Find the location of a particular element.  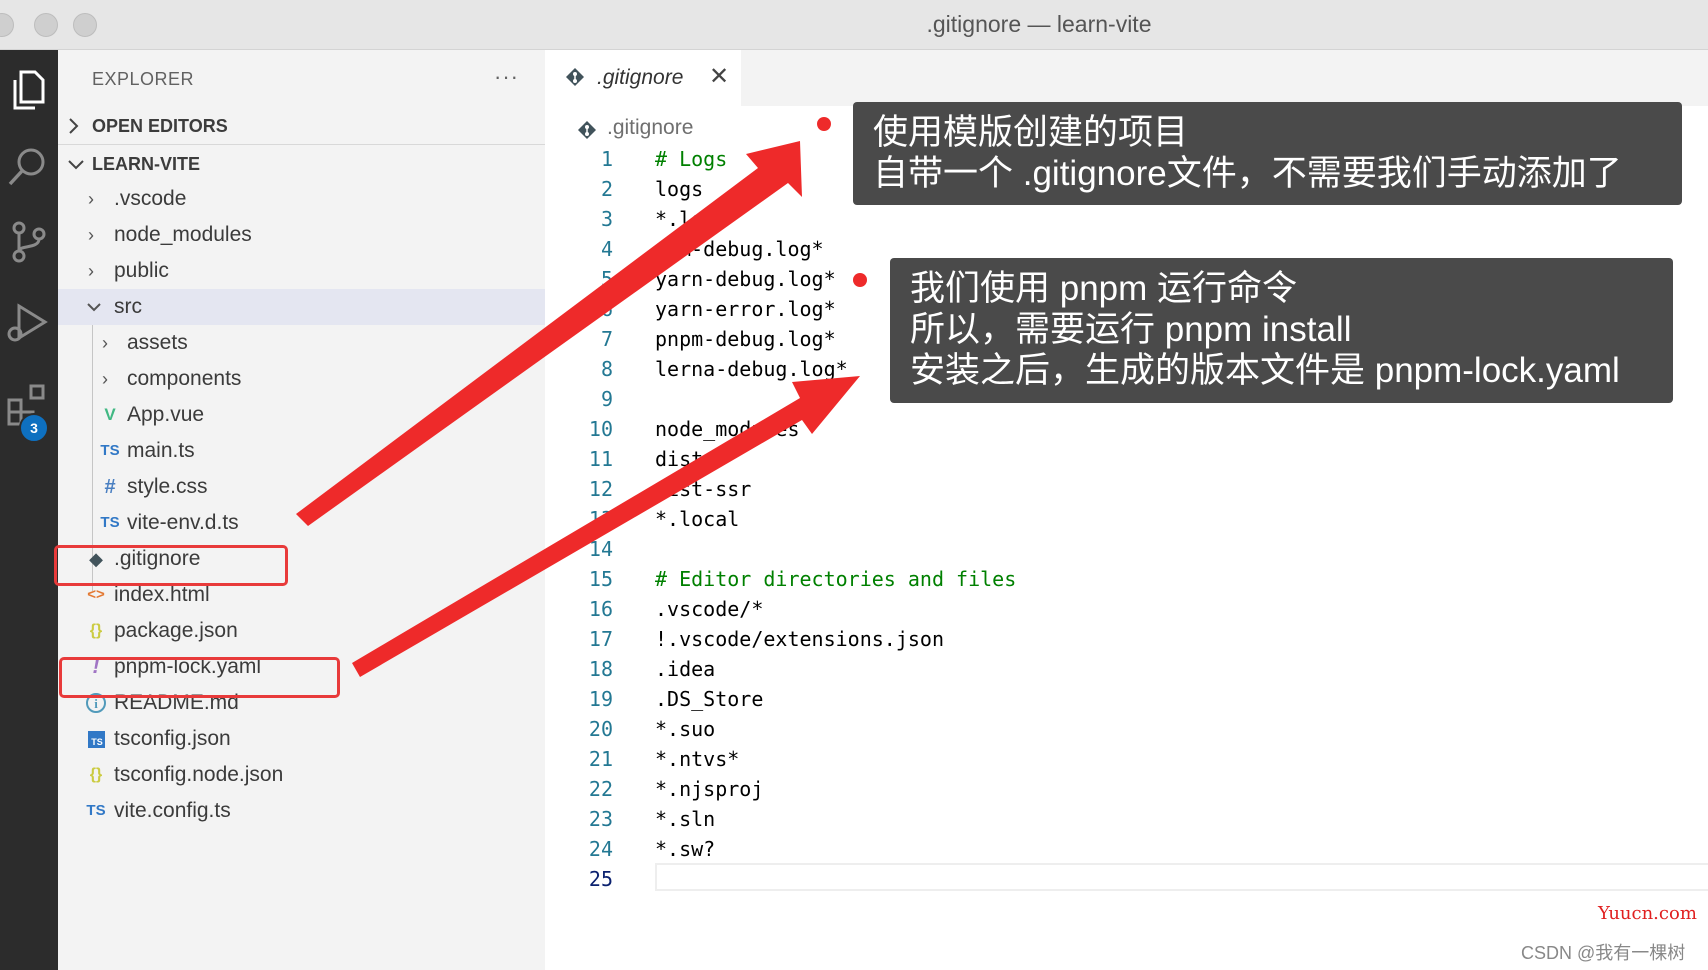

watermark-author: CSDN @我有一棵树 is located at coordinates (1603, 953).